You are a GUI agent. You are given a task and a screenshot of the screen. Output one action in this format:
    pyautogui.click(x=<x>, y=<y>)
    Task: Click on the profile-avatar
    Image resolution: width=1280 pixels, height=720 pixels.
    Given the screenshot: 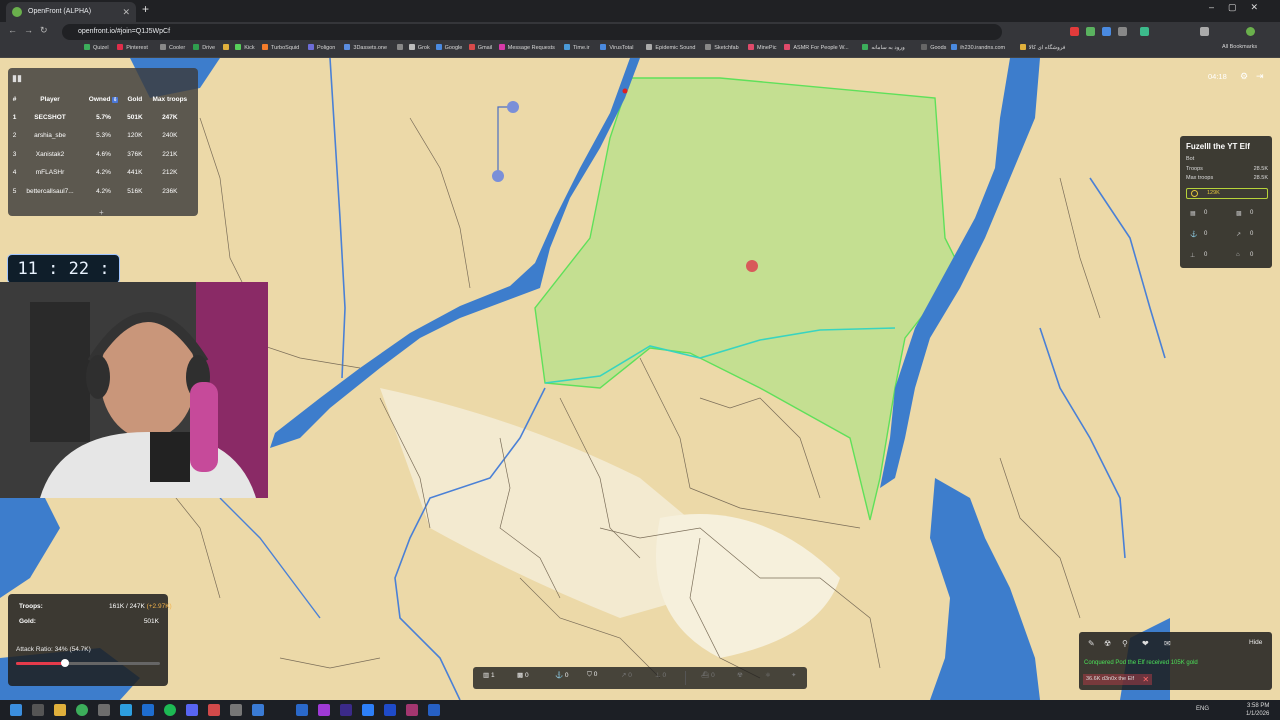 What is the action you would take?
    pyautogui.click(x=1250, y=31)
    